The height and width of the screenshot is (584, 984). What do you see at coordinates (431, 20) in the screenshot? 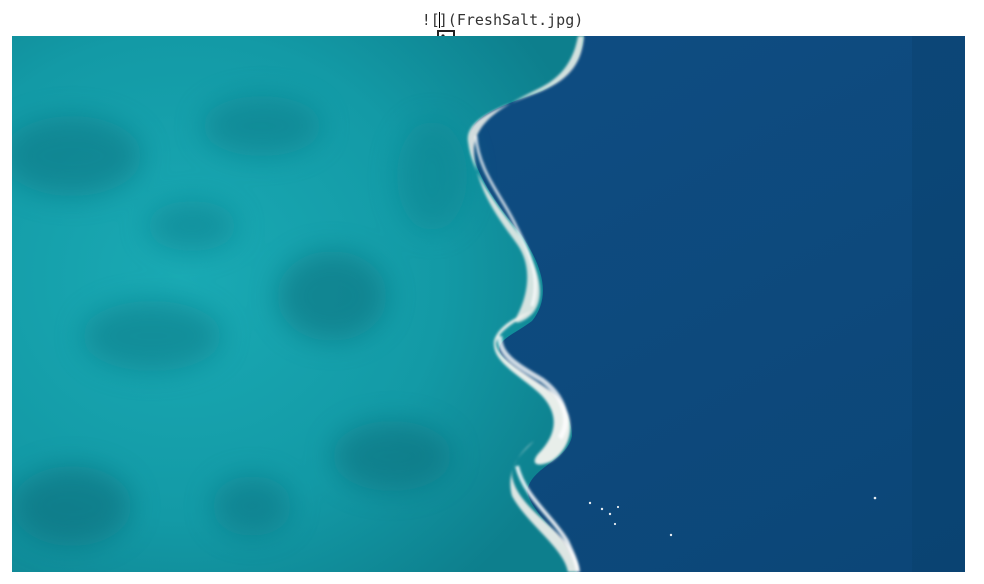
I see `caption-prefix: ![` at bounding box center [431, 20].